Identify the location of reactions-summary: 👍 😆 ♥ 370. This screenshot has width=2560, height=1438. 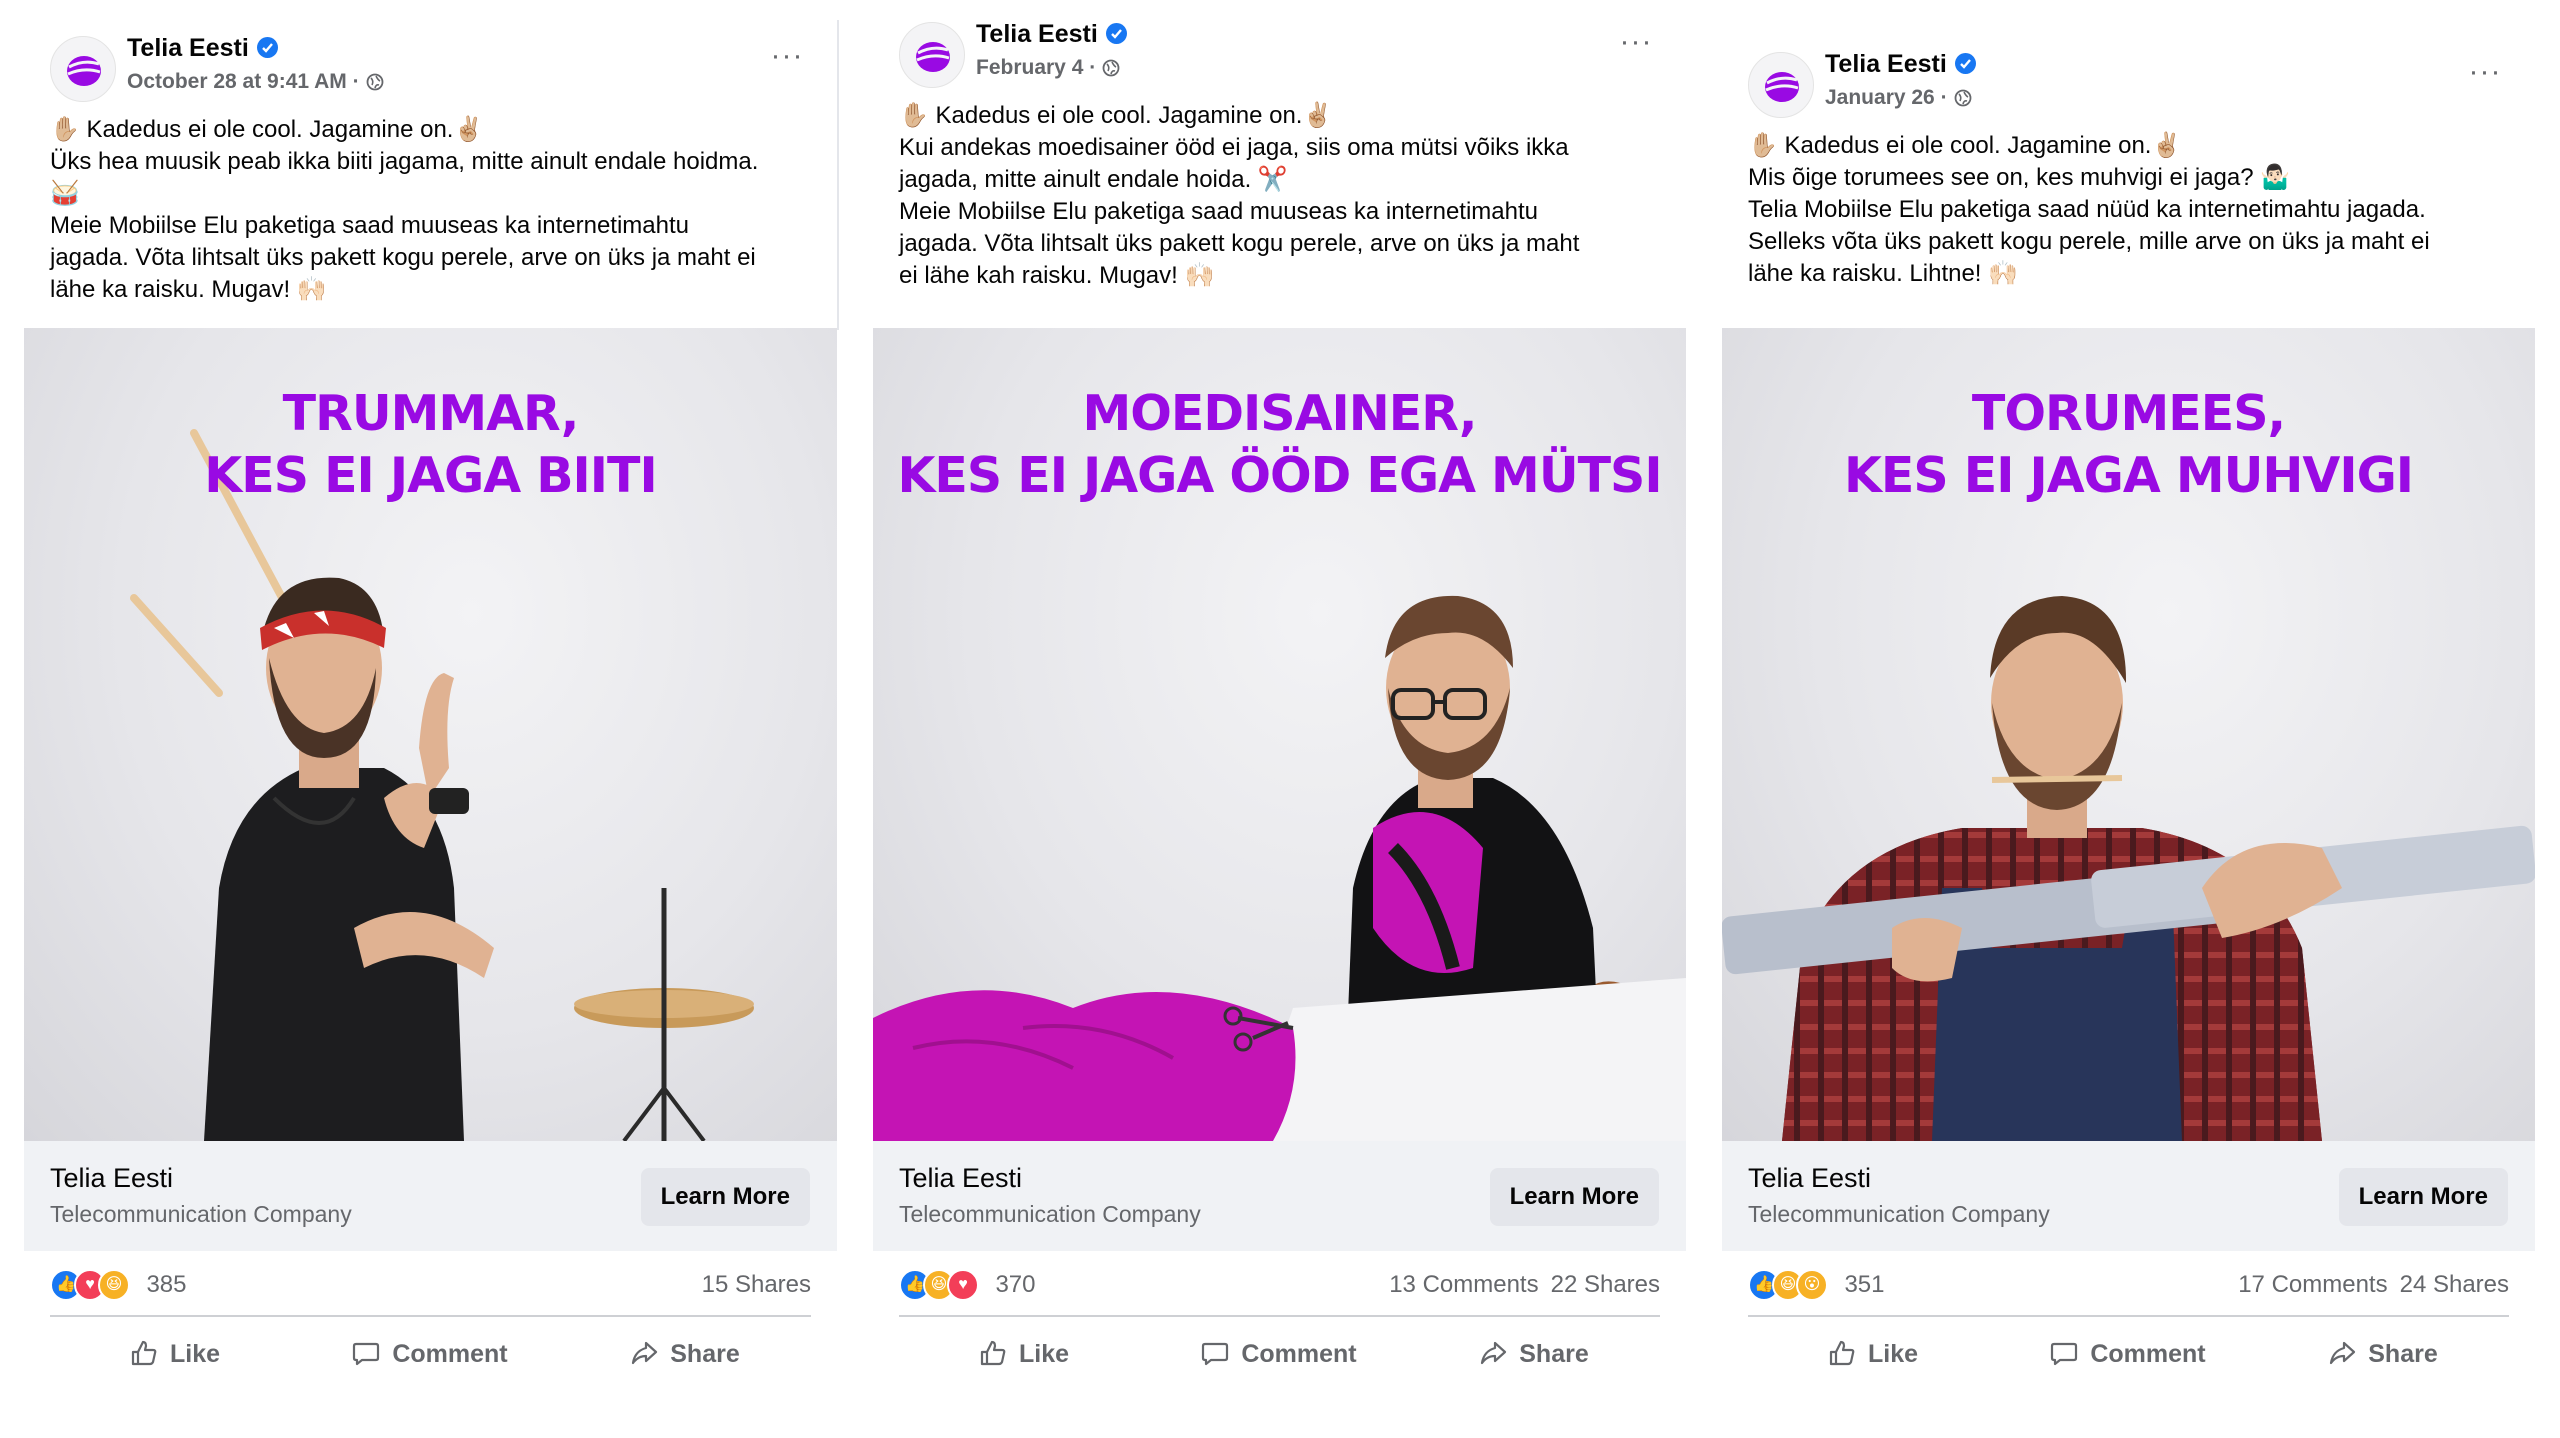
(967, 1285).